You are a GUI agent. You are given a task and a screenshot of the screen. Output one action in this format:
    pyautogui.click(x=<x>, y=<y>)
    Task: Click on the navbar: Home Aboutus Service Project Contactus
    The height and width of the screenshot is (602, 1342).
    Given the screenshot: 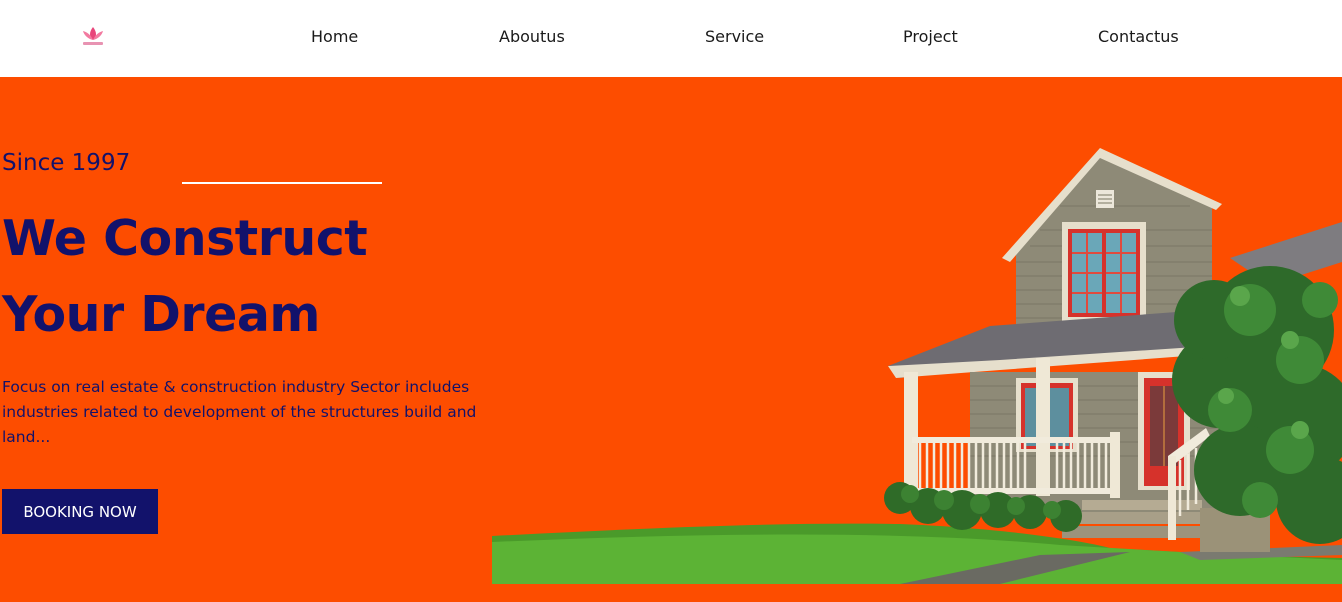 What is the action you would take?
    pyautogui.click(x=671, y=39)
    